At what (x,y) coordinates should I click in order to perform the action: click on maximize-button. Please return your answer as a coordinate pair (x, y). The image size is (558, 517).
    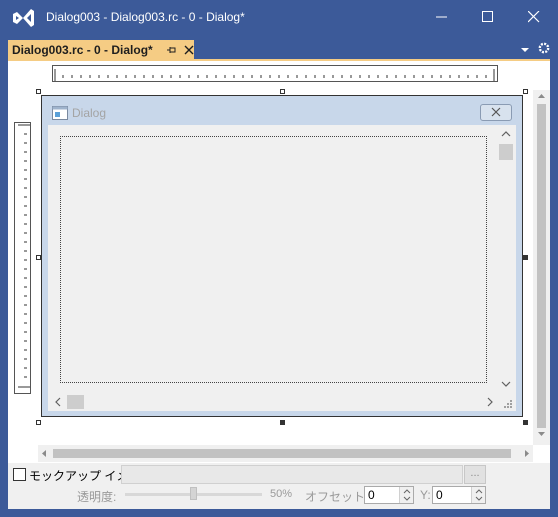
    Looking at the image, I should click on (488, 17).